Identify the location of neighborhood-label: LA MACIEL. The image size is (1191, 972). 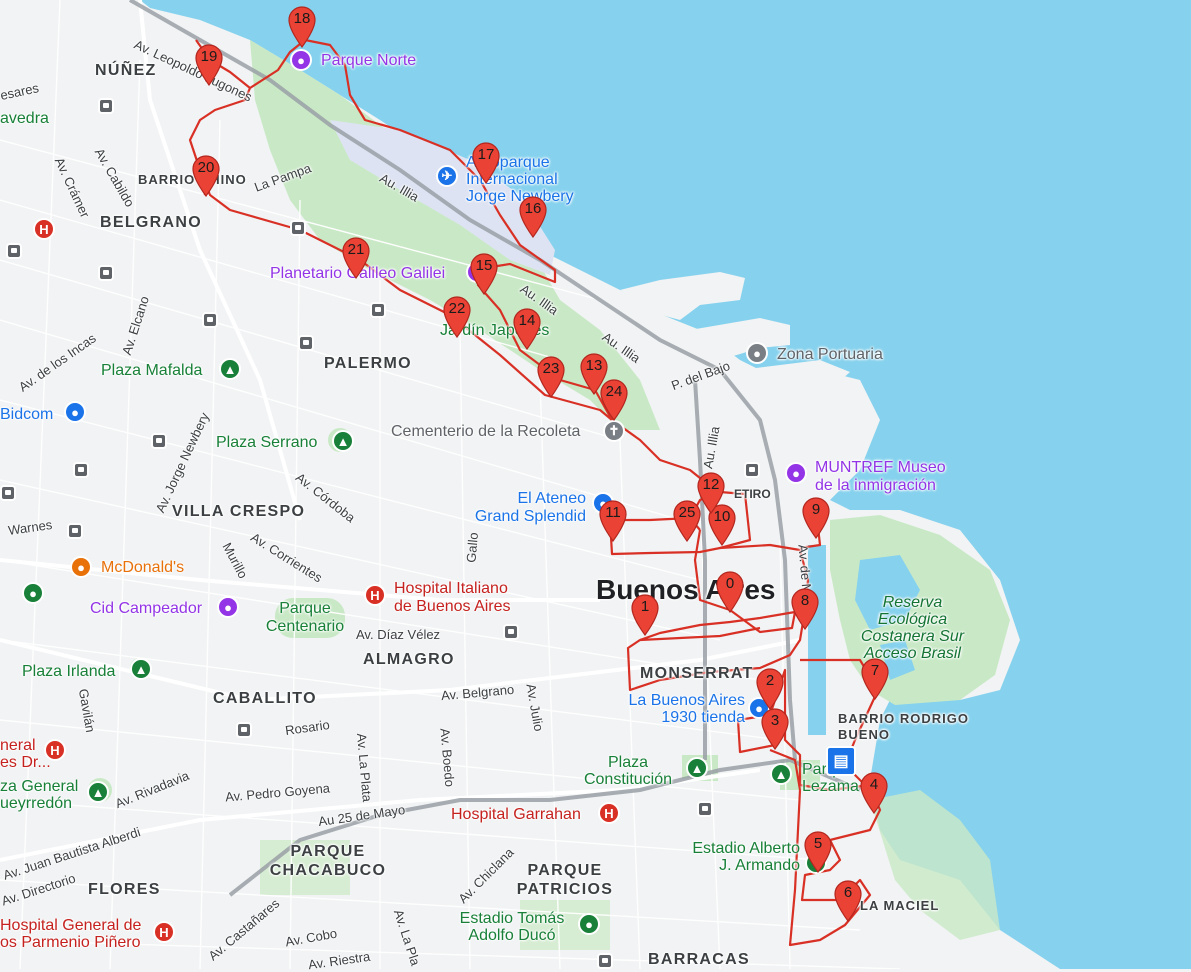
(900, 905).